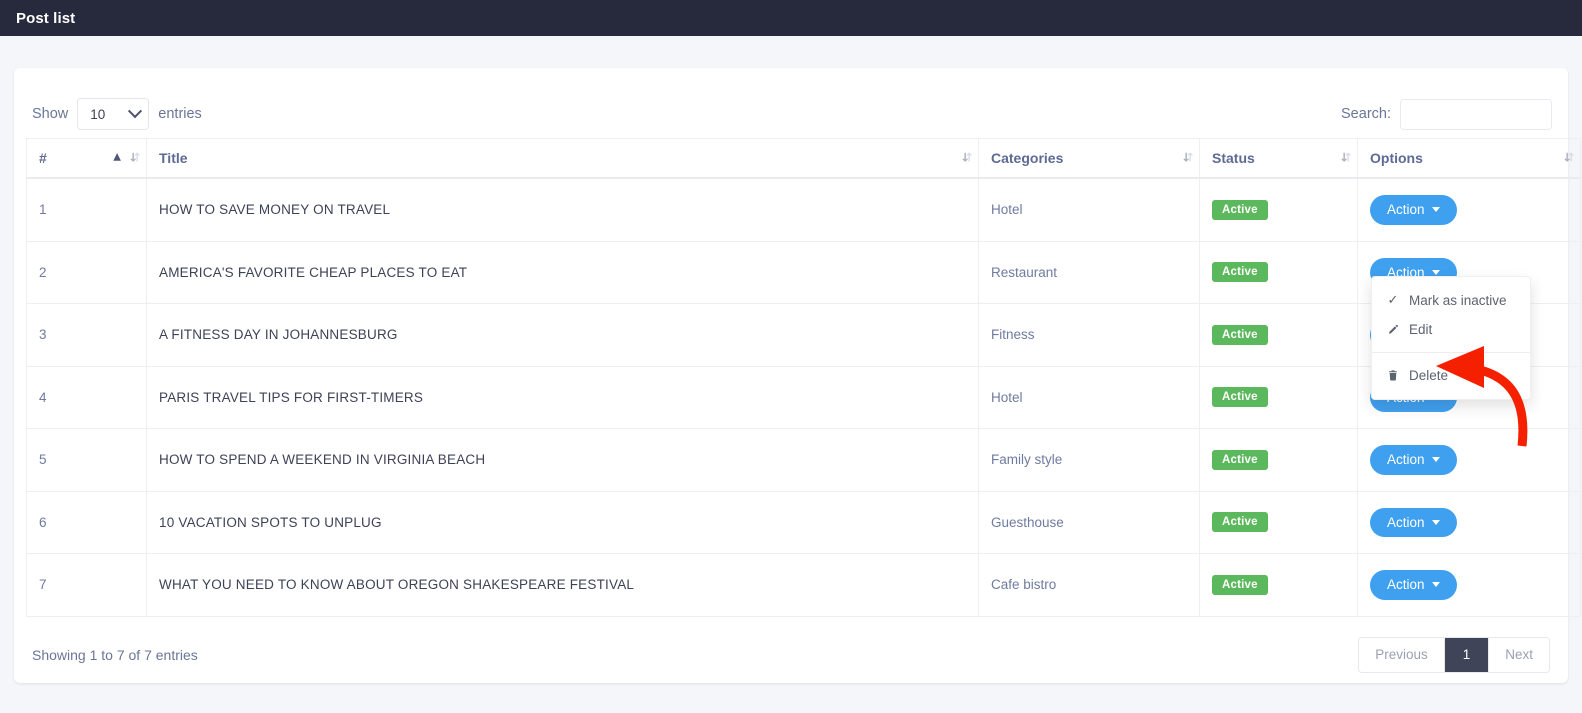 The width and height of the screenshot is (1582, 713). Describe the element at coordinates (1469, 158) in the screenshot. I see `column-header-options: Options ↓ ↑` at that location.